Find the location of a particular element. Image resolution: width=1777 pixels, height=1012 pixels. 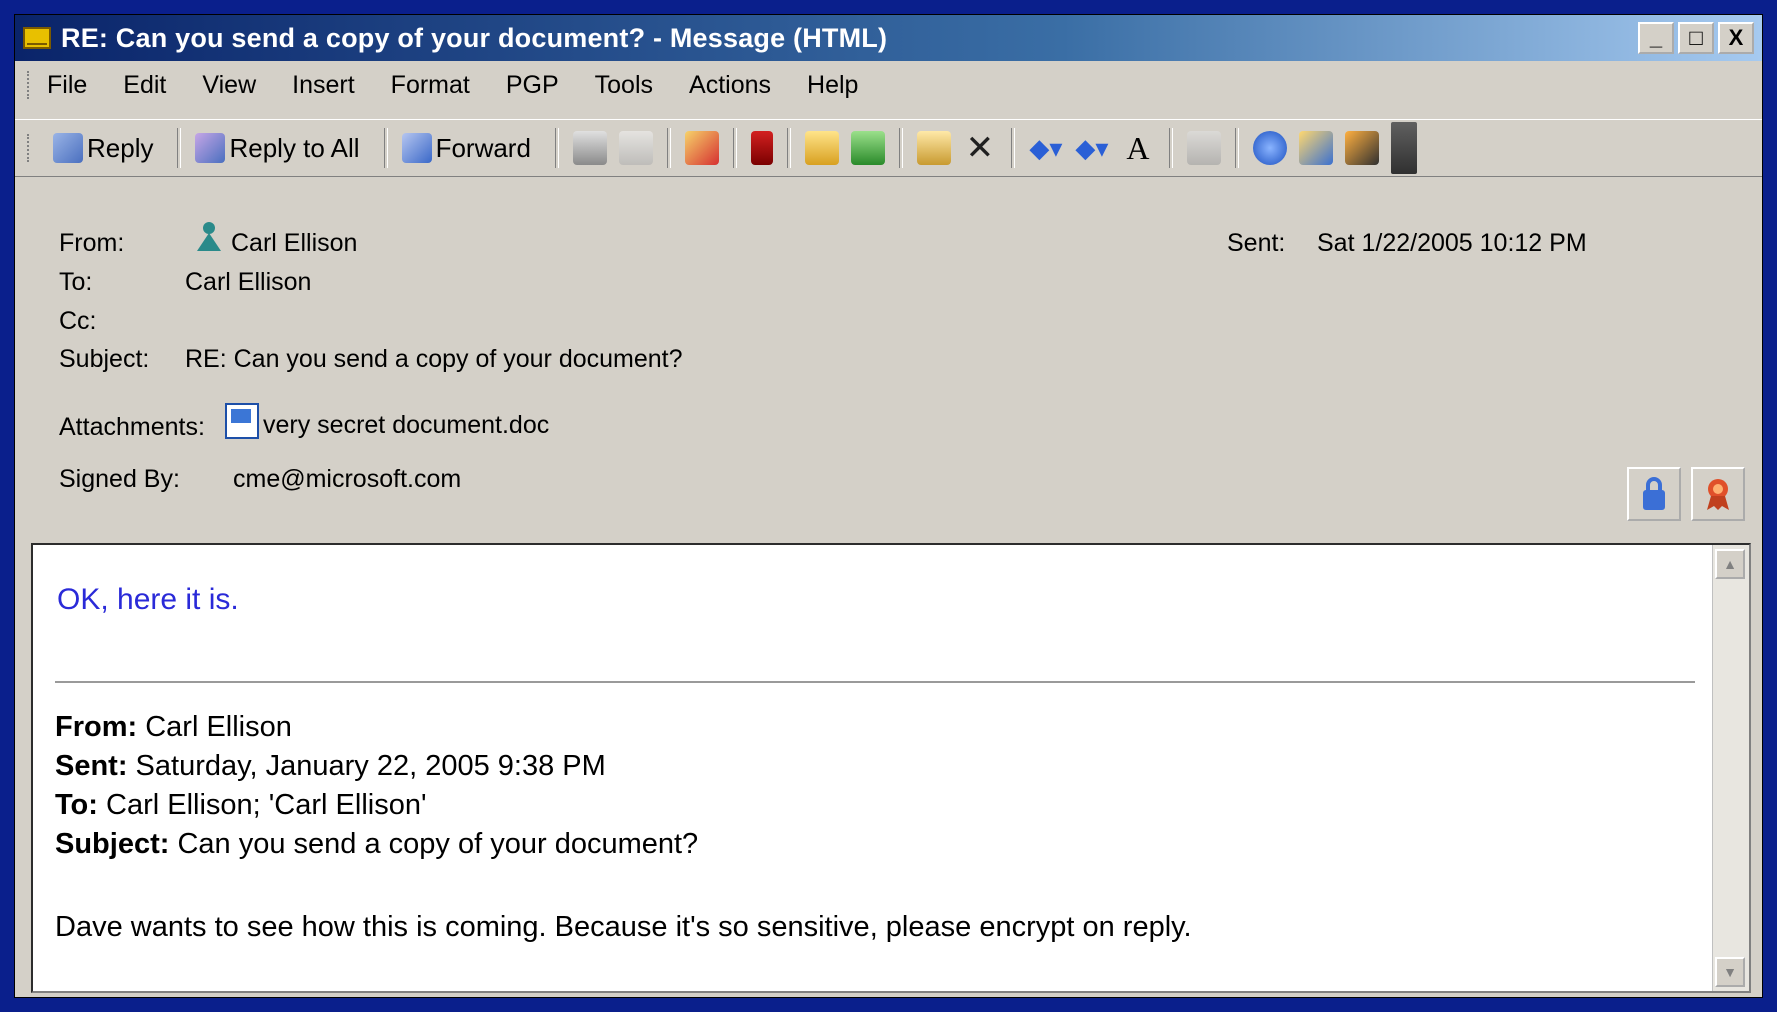

original-to: To: Carl Ellison; 'Carl Ellison' is located at coordinates (241, 805).